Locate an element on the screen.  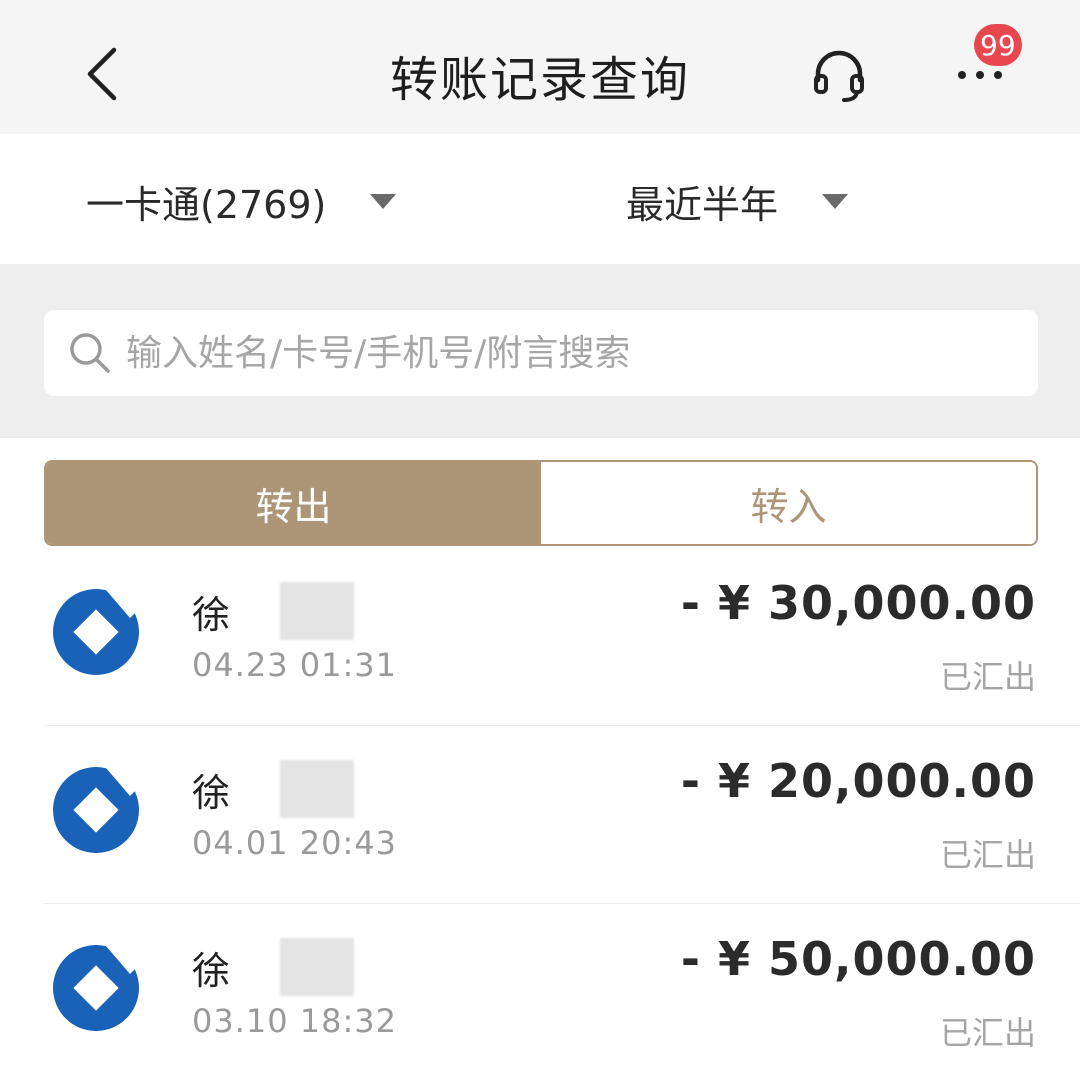
direction-tabs: 转出 转入 is located at coordinates (541, 503).